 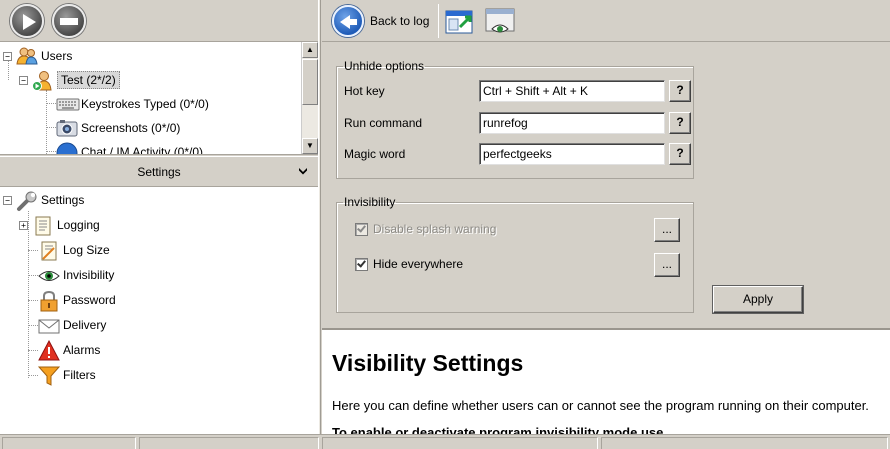 What do you see at coordinates (63, 200) in the screenshot?
I see `tree-label-settings: Settings` at bounding box center [63, 200].